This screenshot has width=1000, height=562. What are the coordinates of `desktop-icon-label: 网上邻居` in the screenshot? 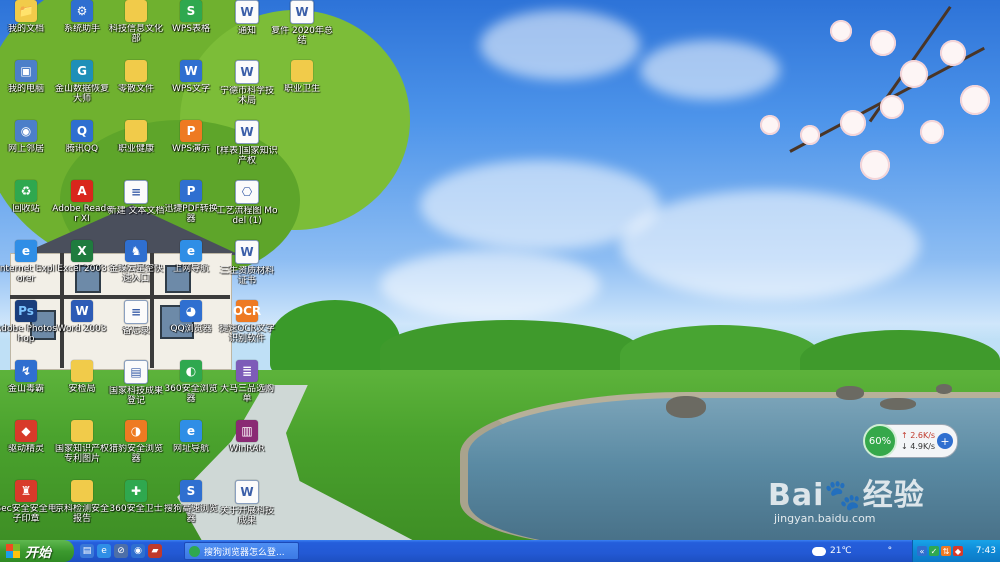 It's located at (25, 149).